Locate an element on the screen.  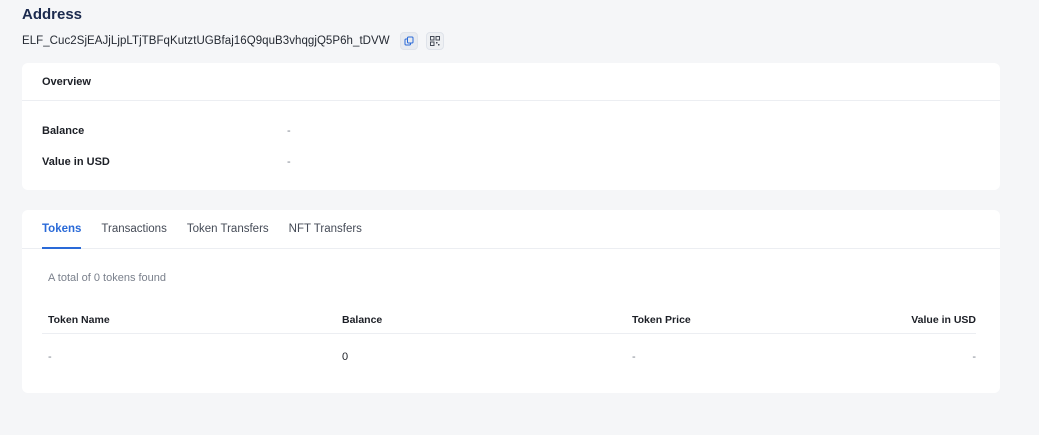
value-usd-value: - is located at coordinates (289, 162).